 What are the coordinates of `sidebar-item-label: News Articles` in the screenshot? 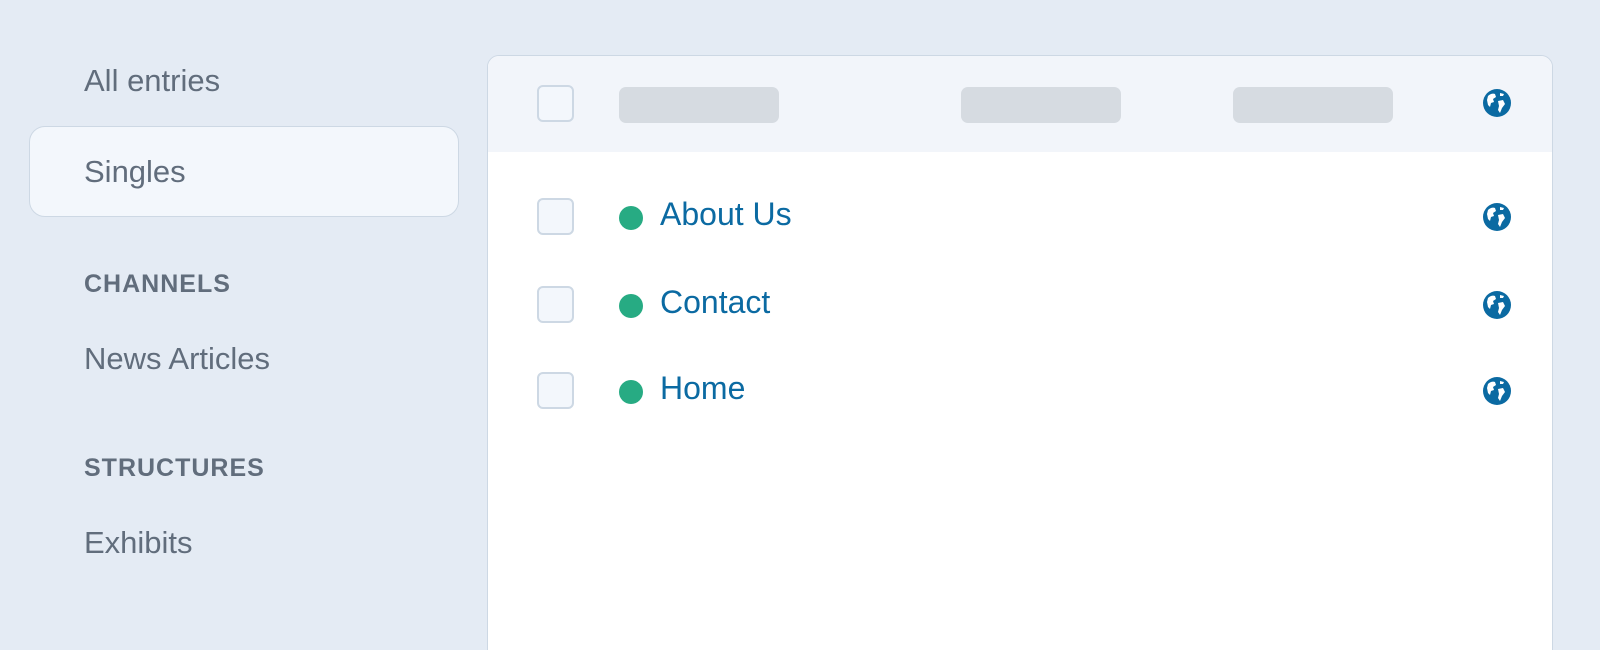 It's located at (177, 358).